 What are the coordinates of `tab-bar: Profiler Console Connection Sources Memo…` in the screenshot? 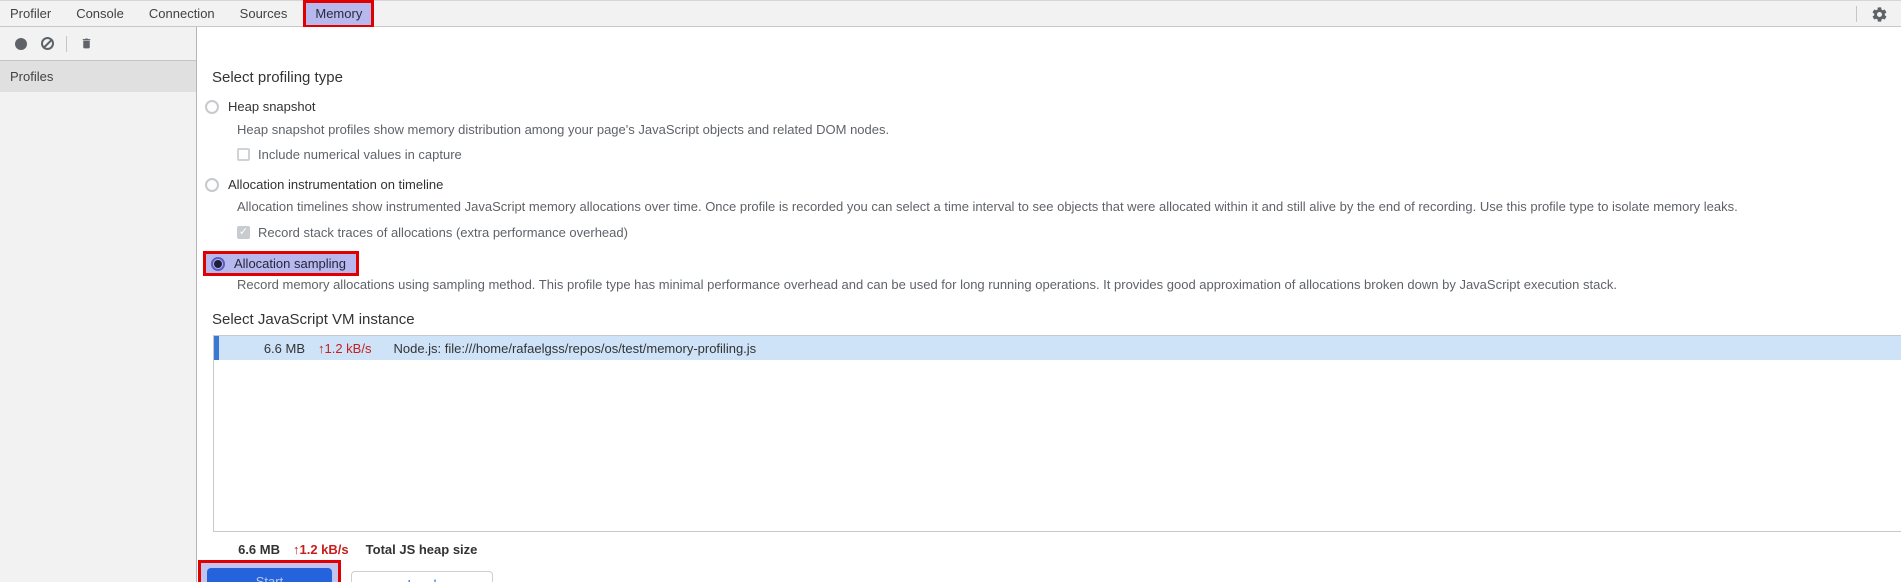 It's located at (950, 14).